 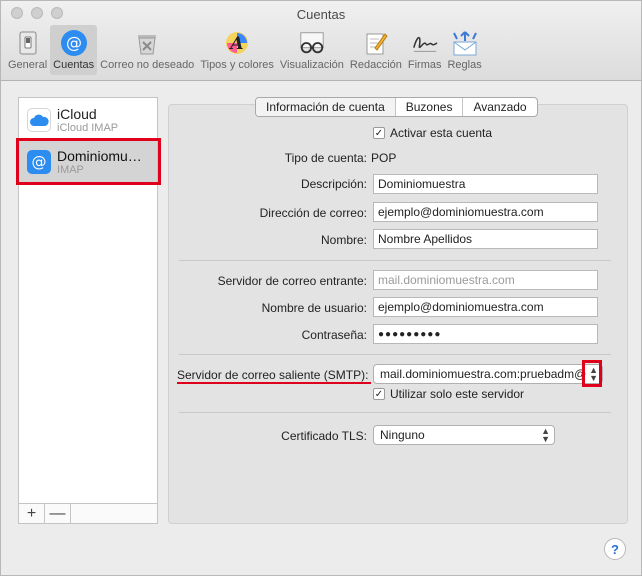 What do you see at coordinates (615, 549) in the screenshot?
I see `help-button: ?` at bounding box center [615, 549].